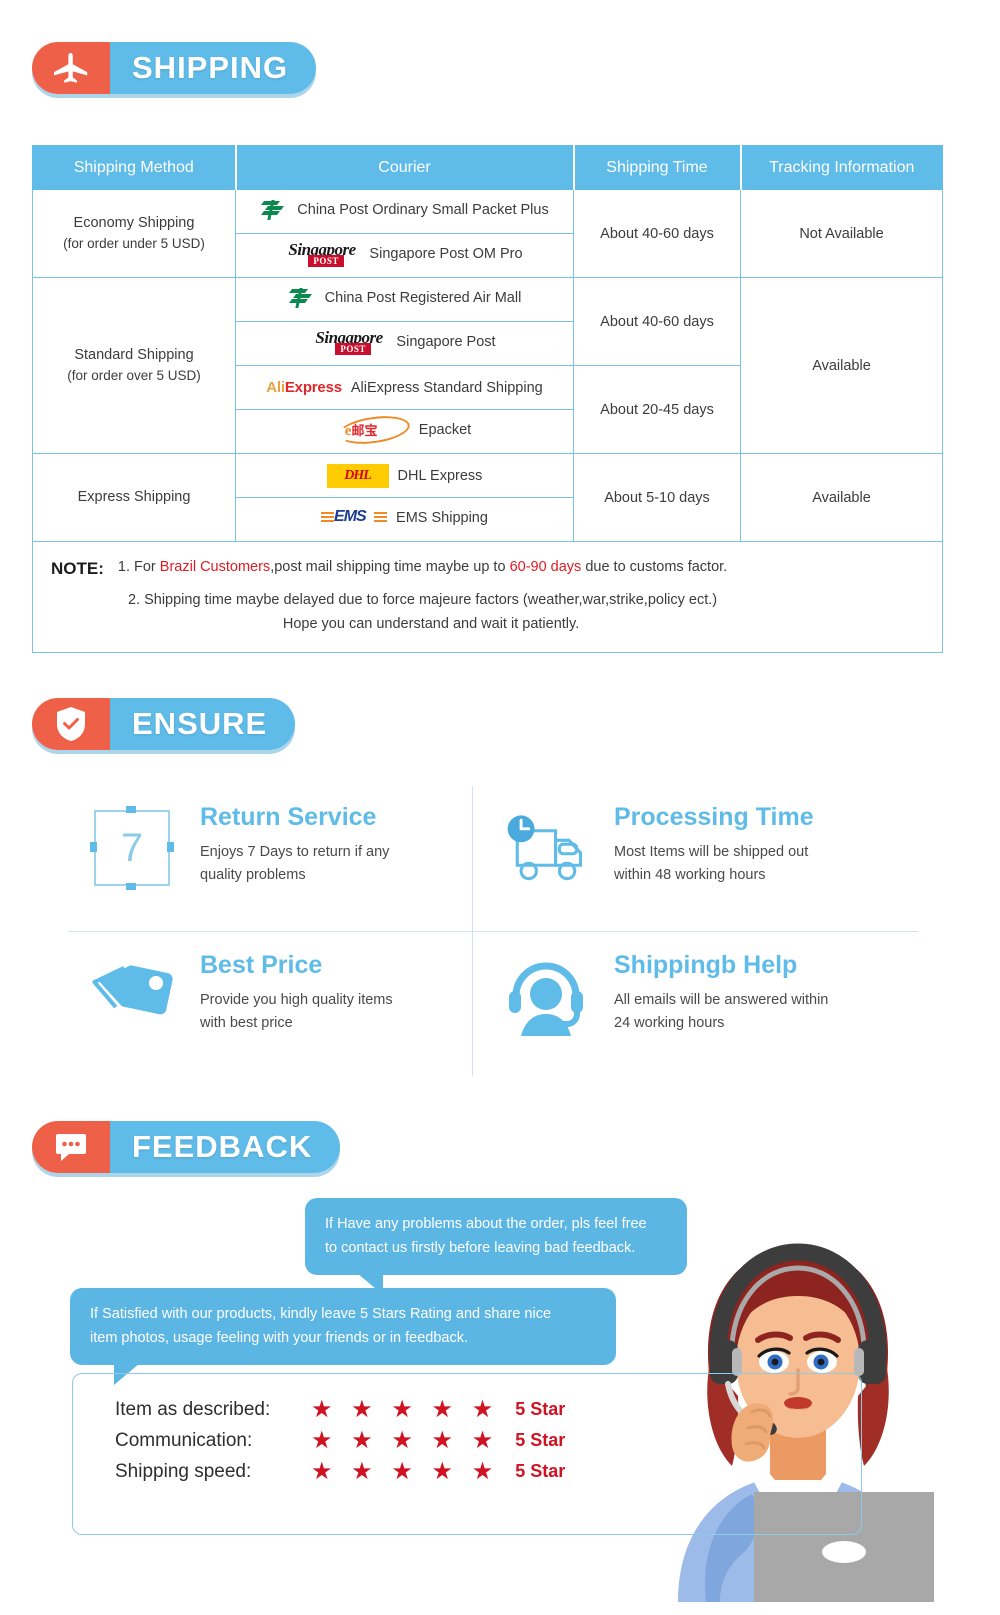 This screenshot has height=1615, width=1000. I want to click on ensure-title: Return Service, so click(288, 817).